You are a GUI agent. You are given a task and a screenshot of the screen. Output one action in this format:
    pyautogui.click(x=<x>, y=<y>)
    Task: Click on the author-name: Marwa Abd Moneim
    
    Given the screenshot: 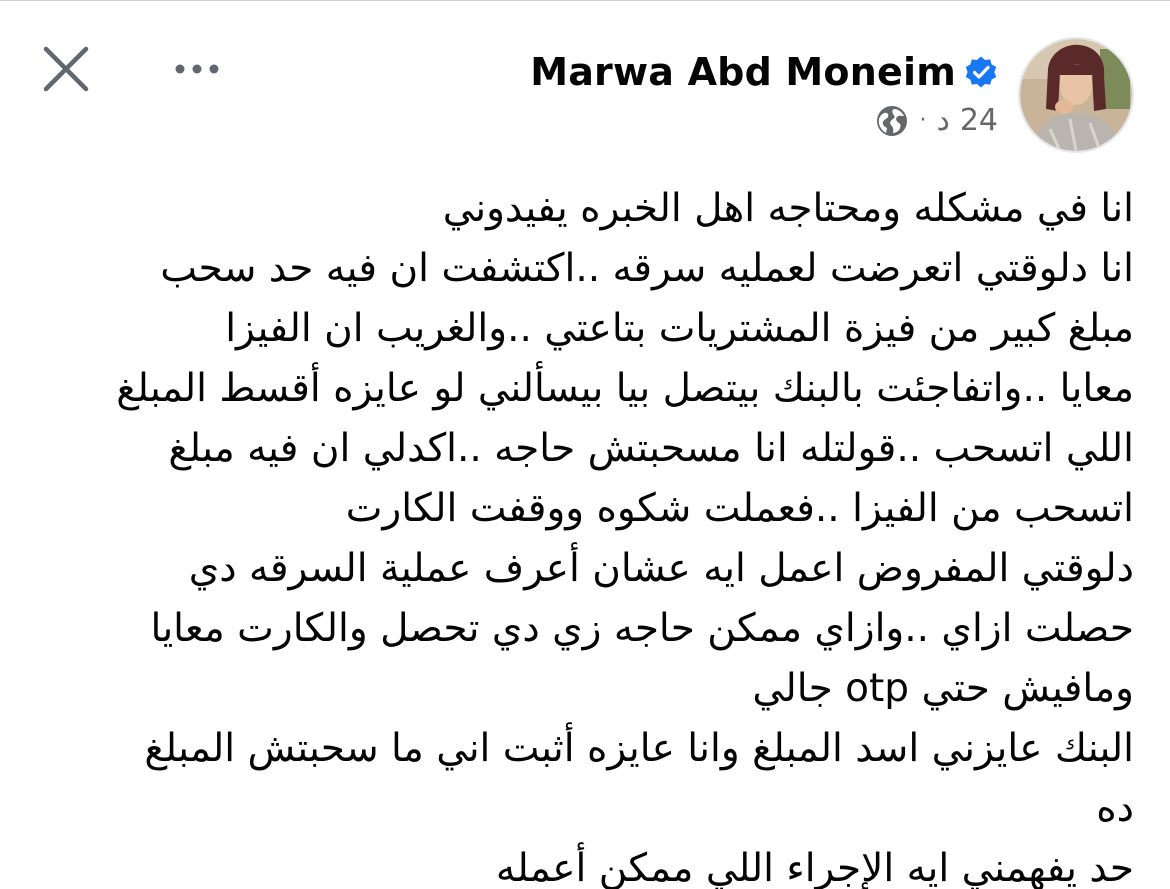 What is the action you would take?
    pyautogui.click(x=743, y=72)
    